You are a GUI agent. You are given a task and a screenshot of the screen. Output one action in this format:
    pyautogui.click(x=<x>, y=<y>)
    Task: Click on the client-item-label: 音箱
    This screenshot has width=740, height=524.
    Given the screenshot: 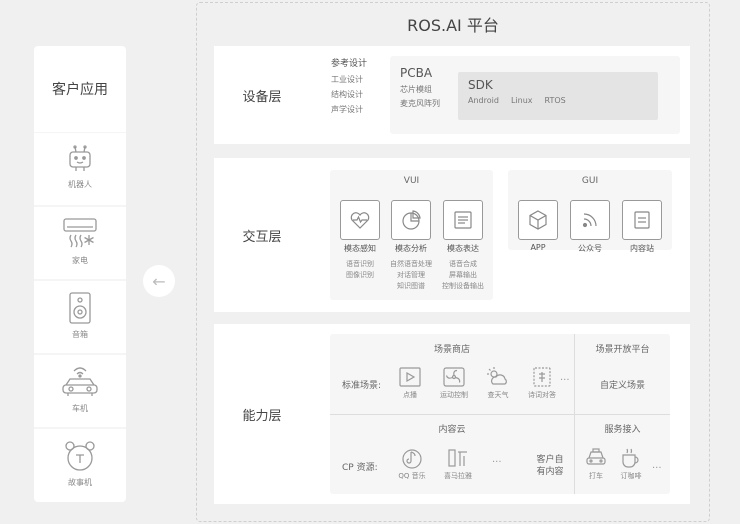 What is the action you would take?
    pyautogui.click(x=80, y=334)
    